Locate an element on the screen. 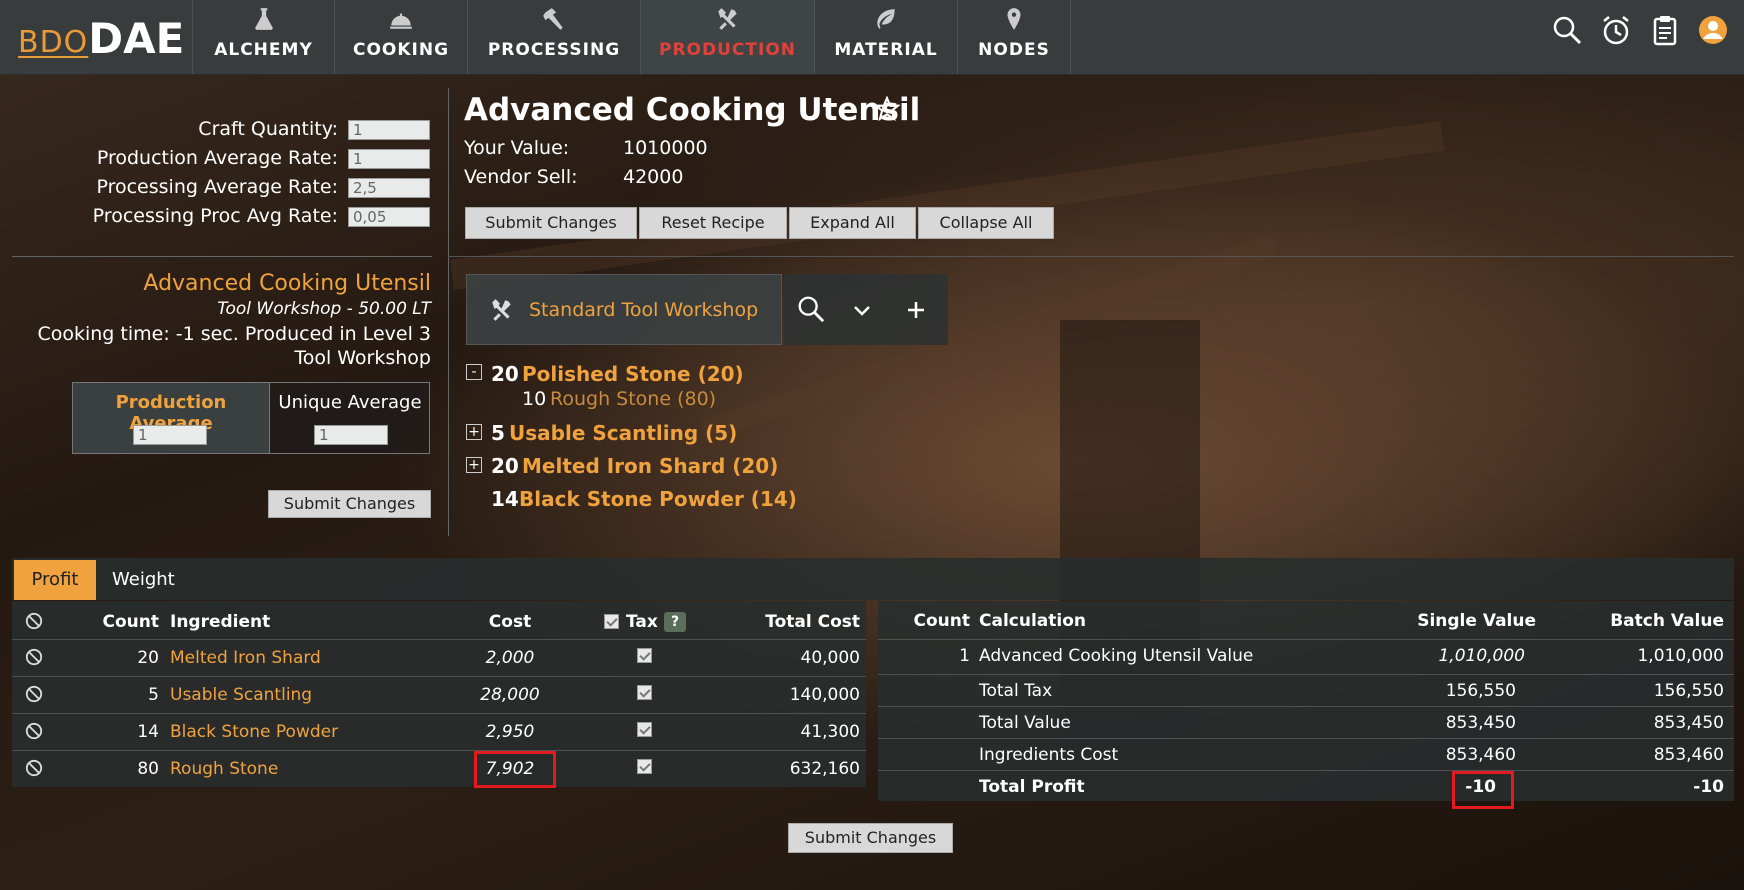  ingredient-name: Usable Scantling is located at coordinates (241, 695).